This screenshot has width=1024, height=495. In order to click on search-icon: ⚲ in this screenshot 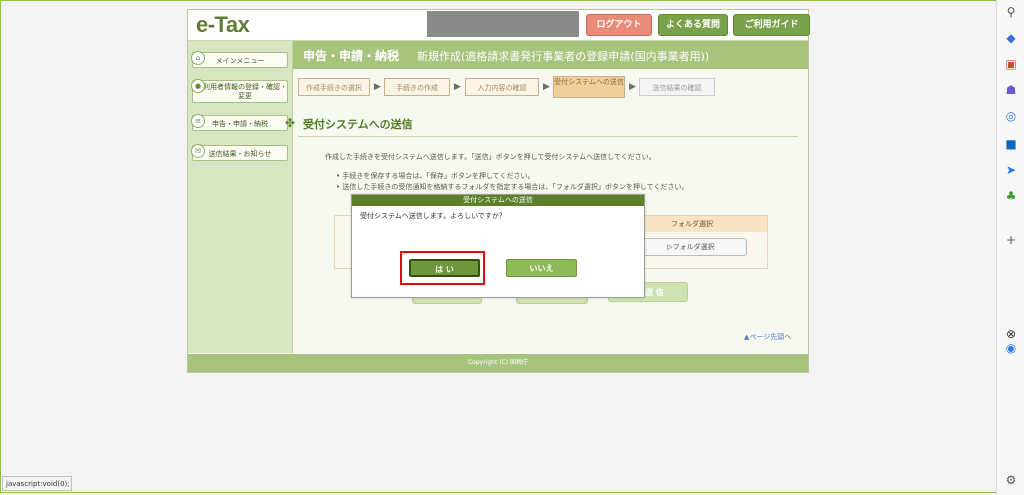, I will do `click(1011, 12)`.